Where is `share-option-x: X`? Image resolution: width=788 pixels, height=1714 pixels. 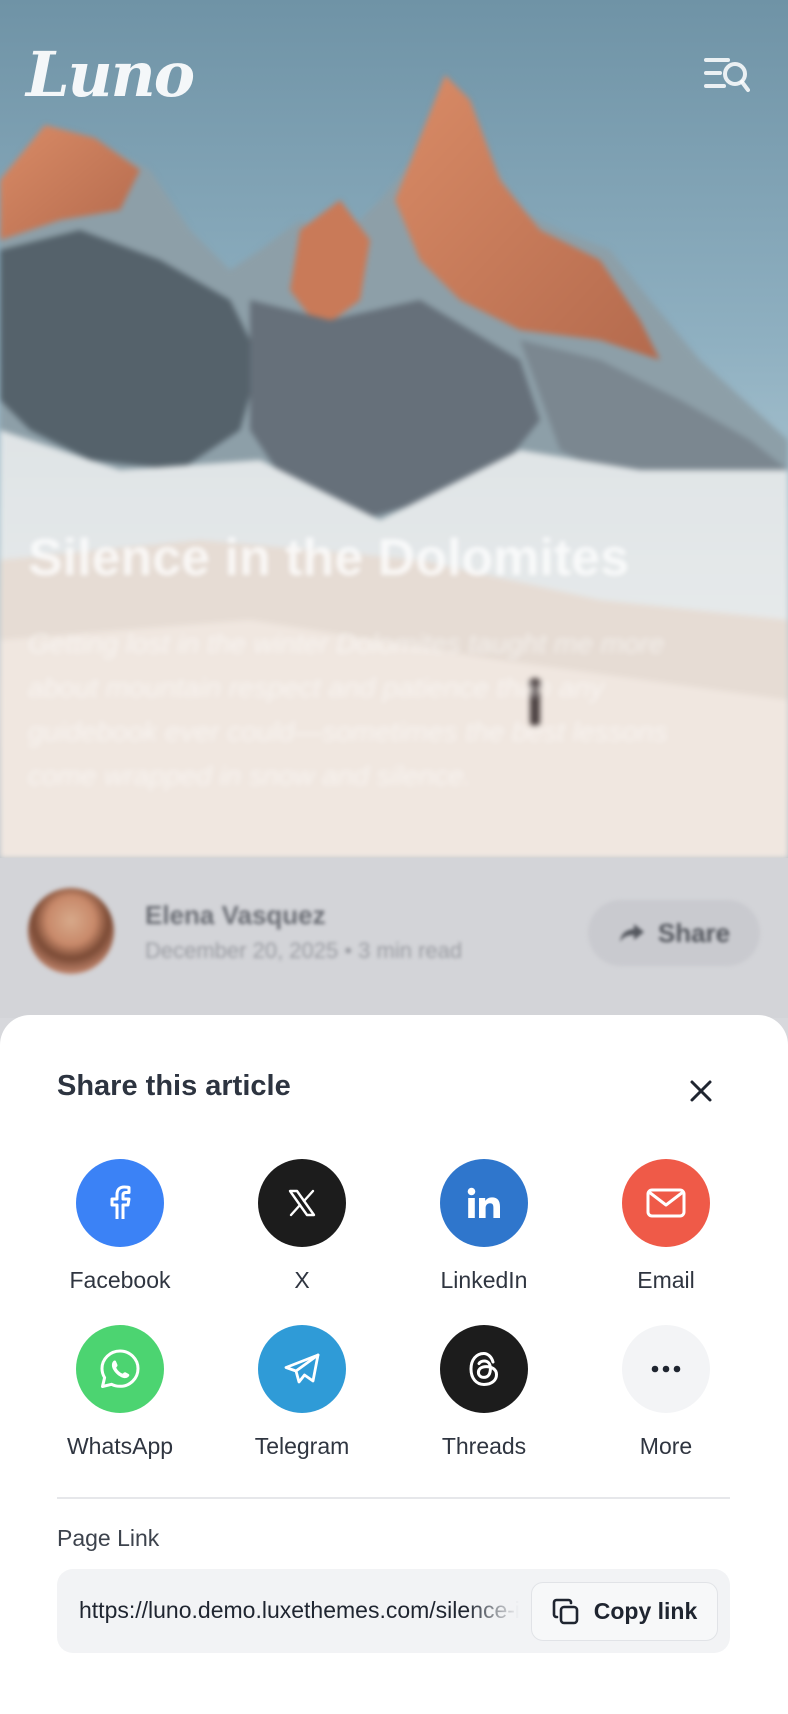
share-option-x: X is located at coordinates (302, 1226).